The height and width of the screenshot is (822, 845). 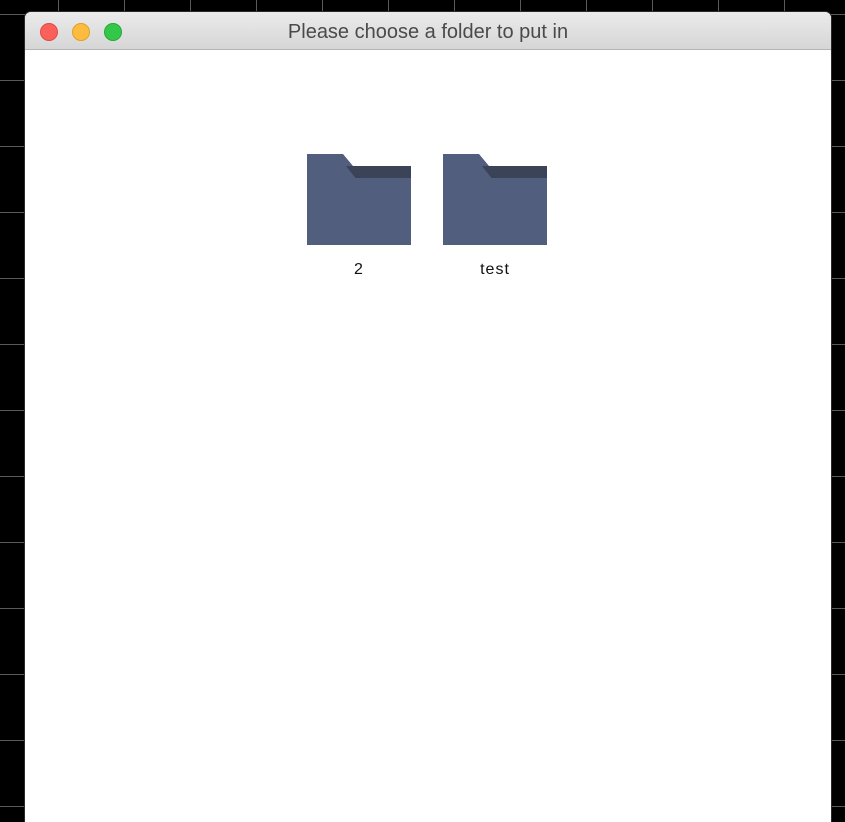 What do you see at coordinates (359, 269) in the screenshot?
I see `folder-label: 2` at bounding box center [359, 269].